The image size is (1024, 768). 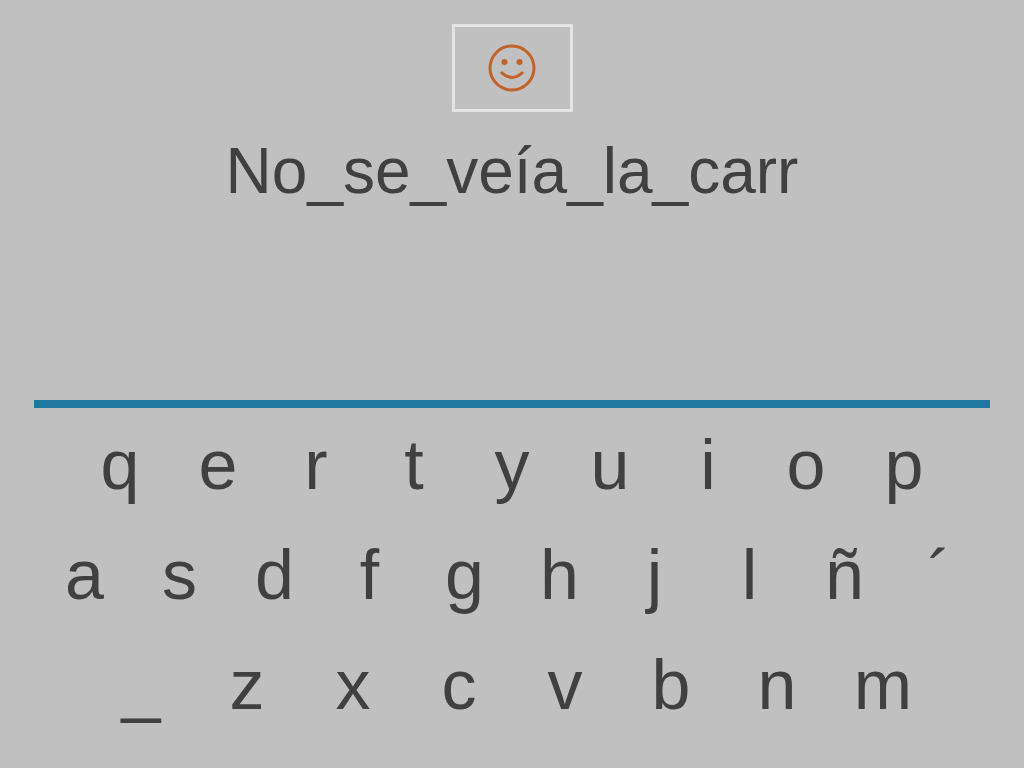 I want to click on letter-key: h, so click(x=559, y=575).